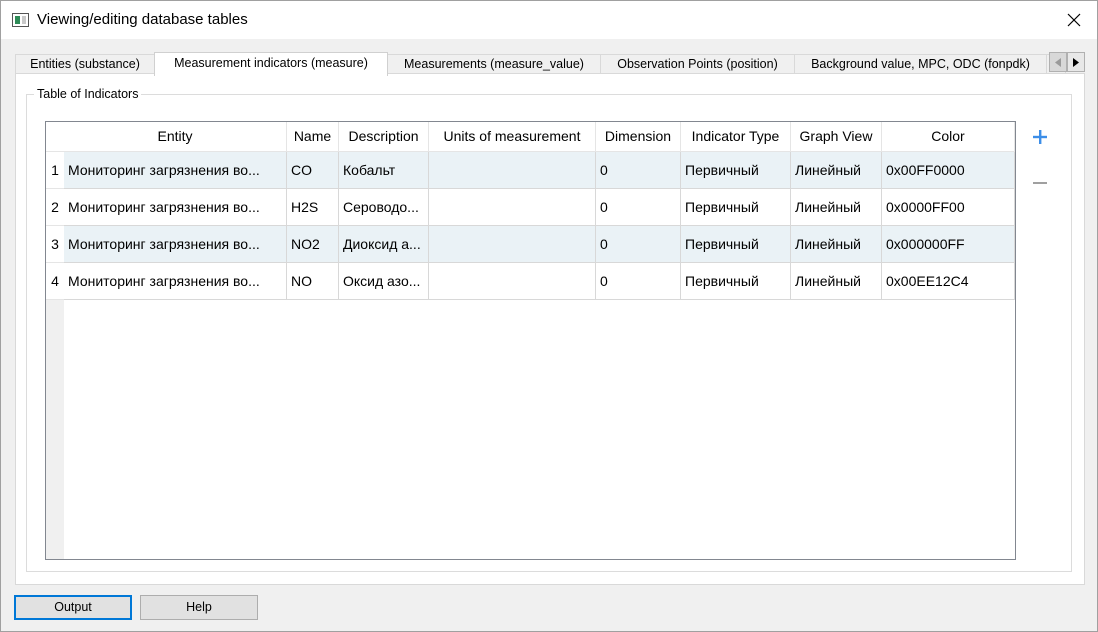 The height and width of the screenshot is (632, 1098). I want to click on column-header-units: Units of measurement, so click(512, 137).